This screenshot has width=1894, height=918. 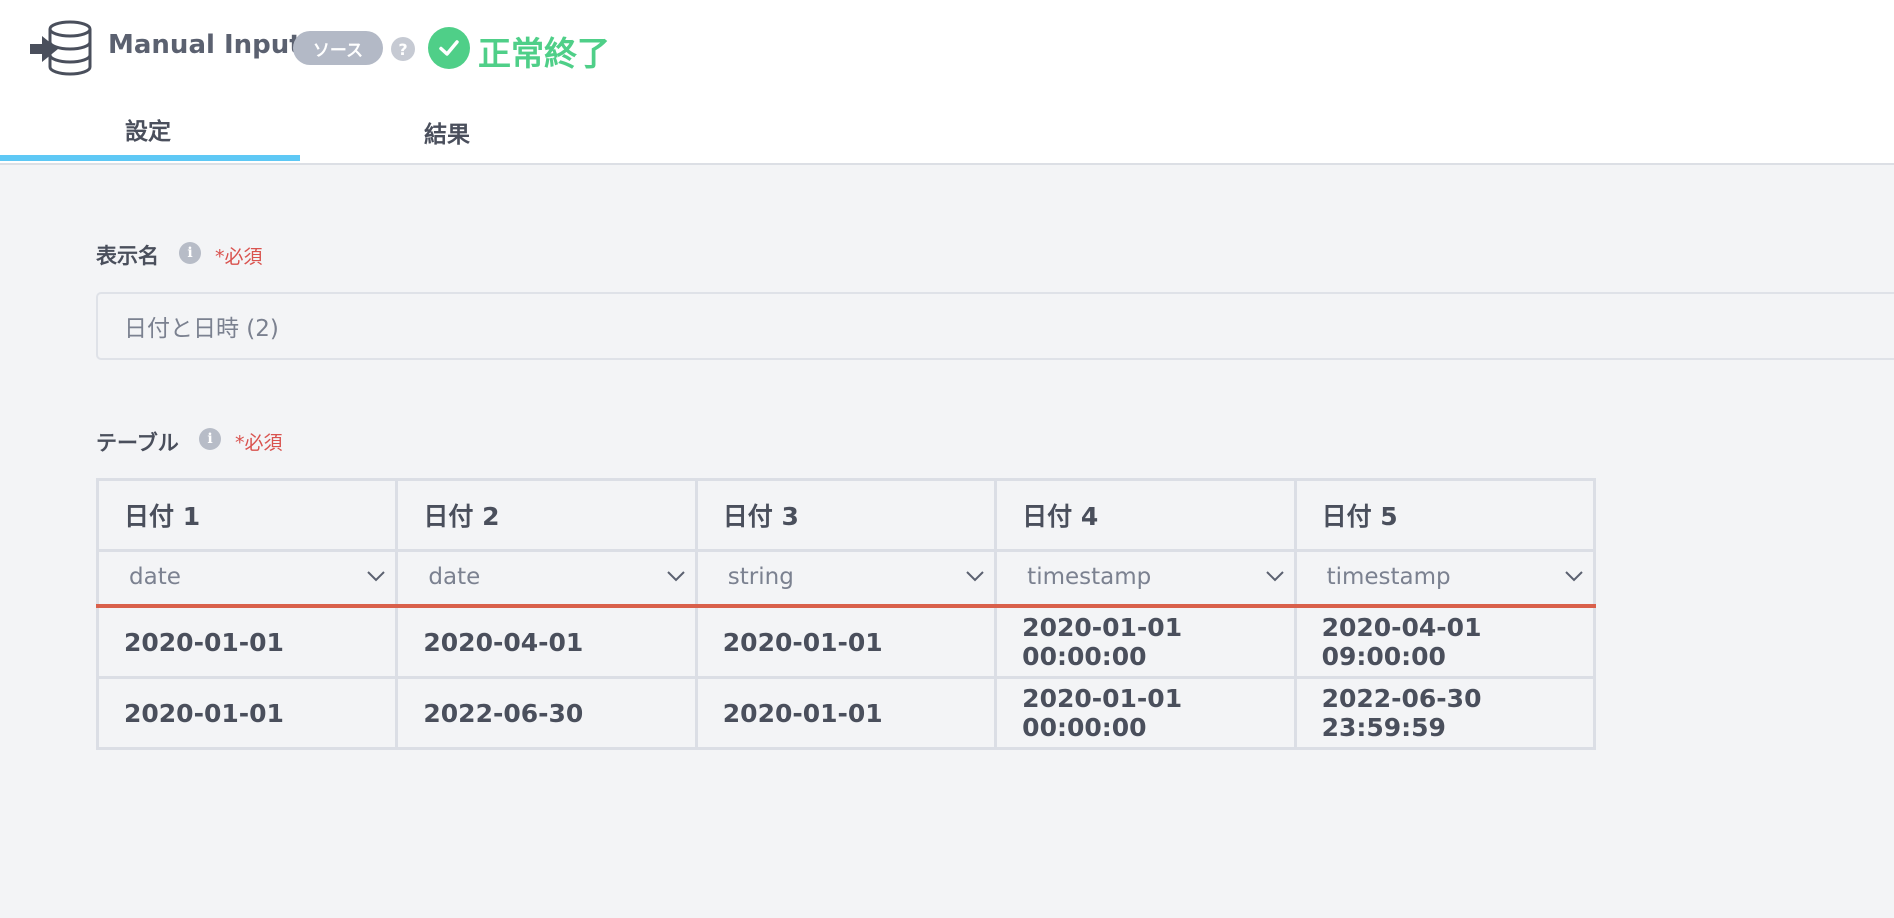 I want to click on status-text: 正常終了, so click(x=544, y=53).